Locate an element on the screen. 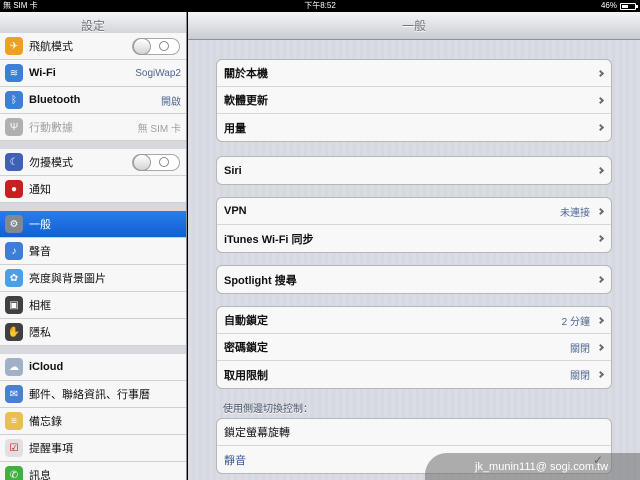 The image size is (640, 480). settings-row: VPN 未連接 is located at coordinates (414, 211).